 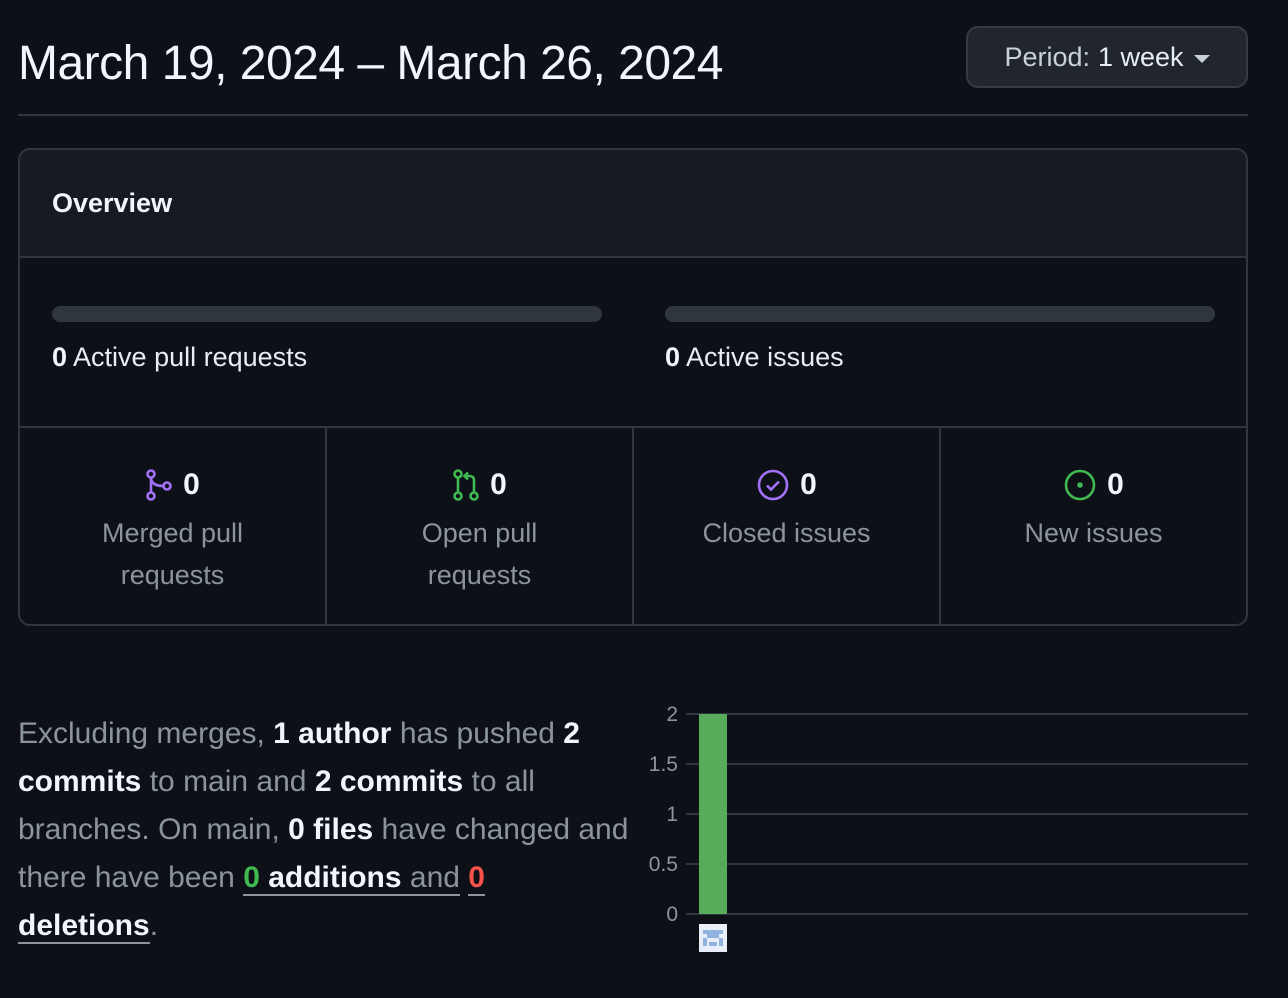 I want to click on date-range-title: March 19, 2024 – March 26, 2024, so click(x=370, y=63).